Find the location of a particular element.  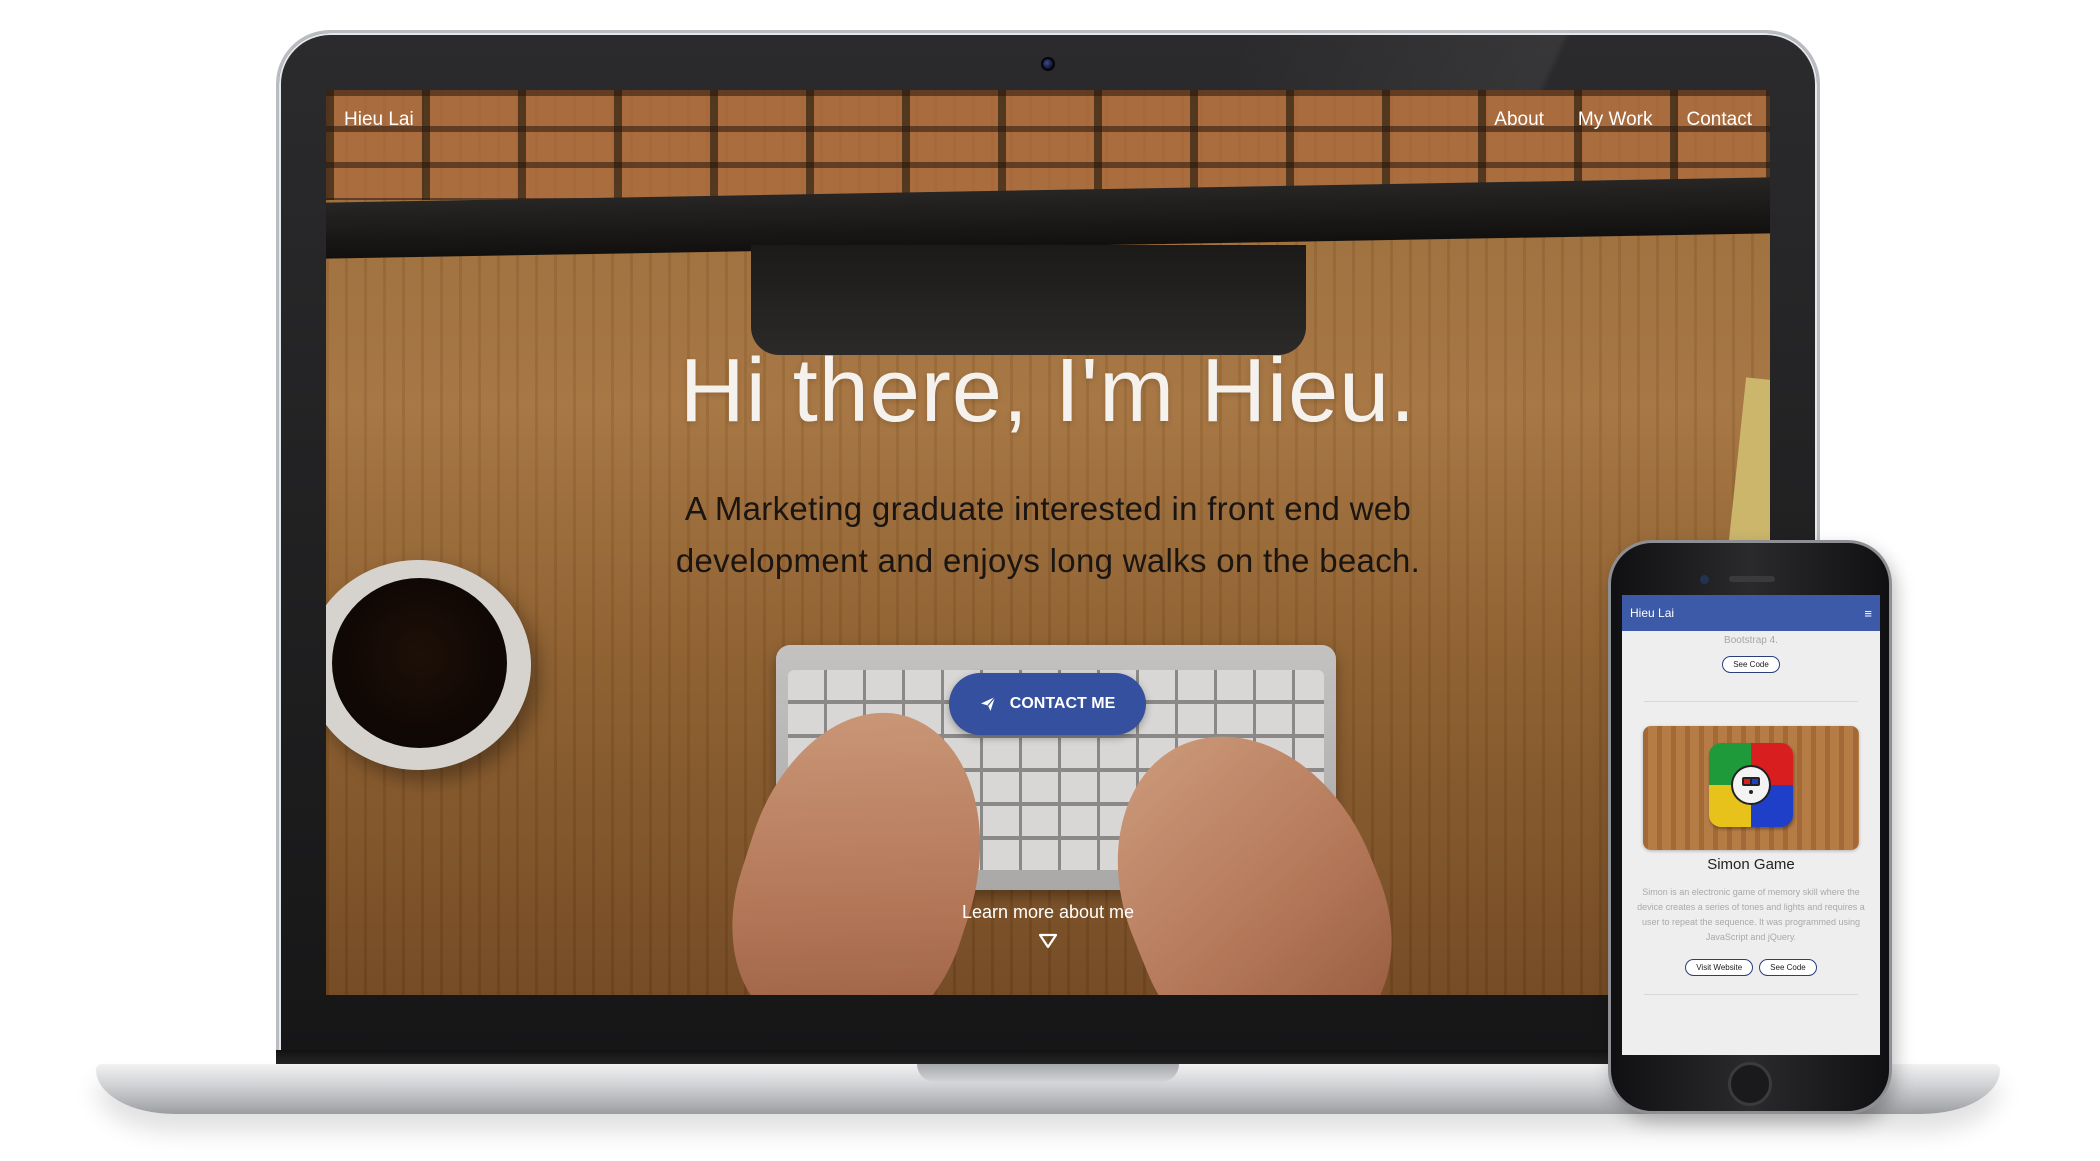

phone-speaker is located at coordinates (1752, 579).